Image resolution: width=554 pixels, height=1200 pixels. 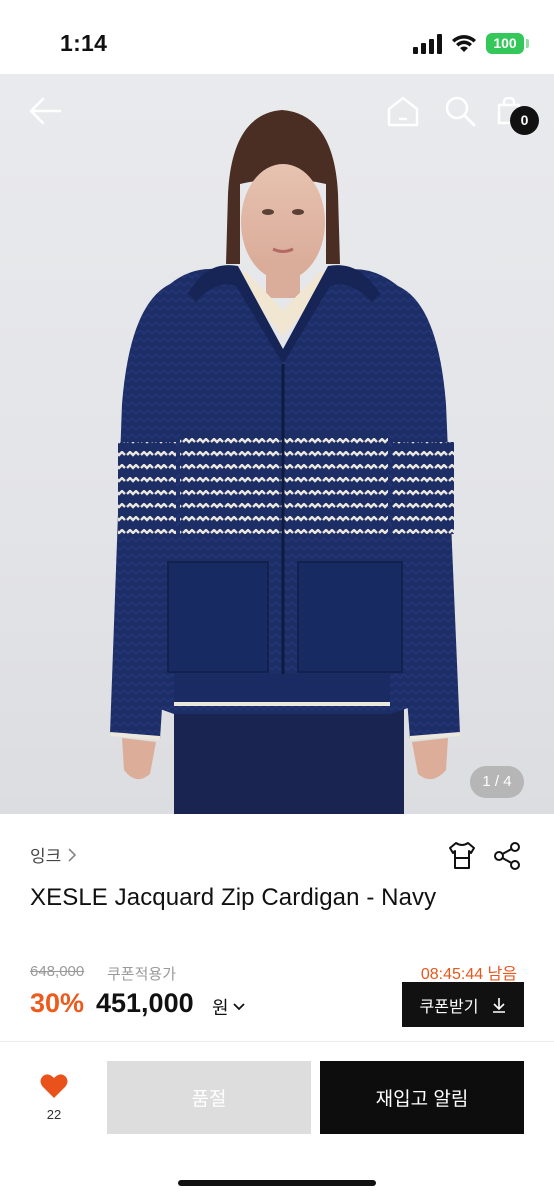 What do you see at coordinates (209, 1097) in the screenshot?
I see `sold-out-button: 품절` at bounding box center [209, 1097].